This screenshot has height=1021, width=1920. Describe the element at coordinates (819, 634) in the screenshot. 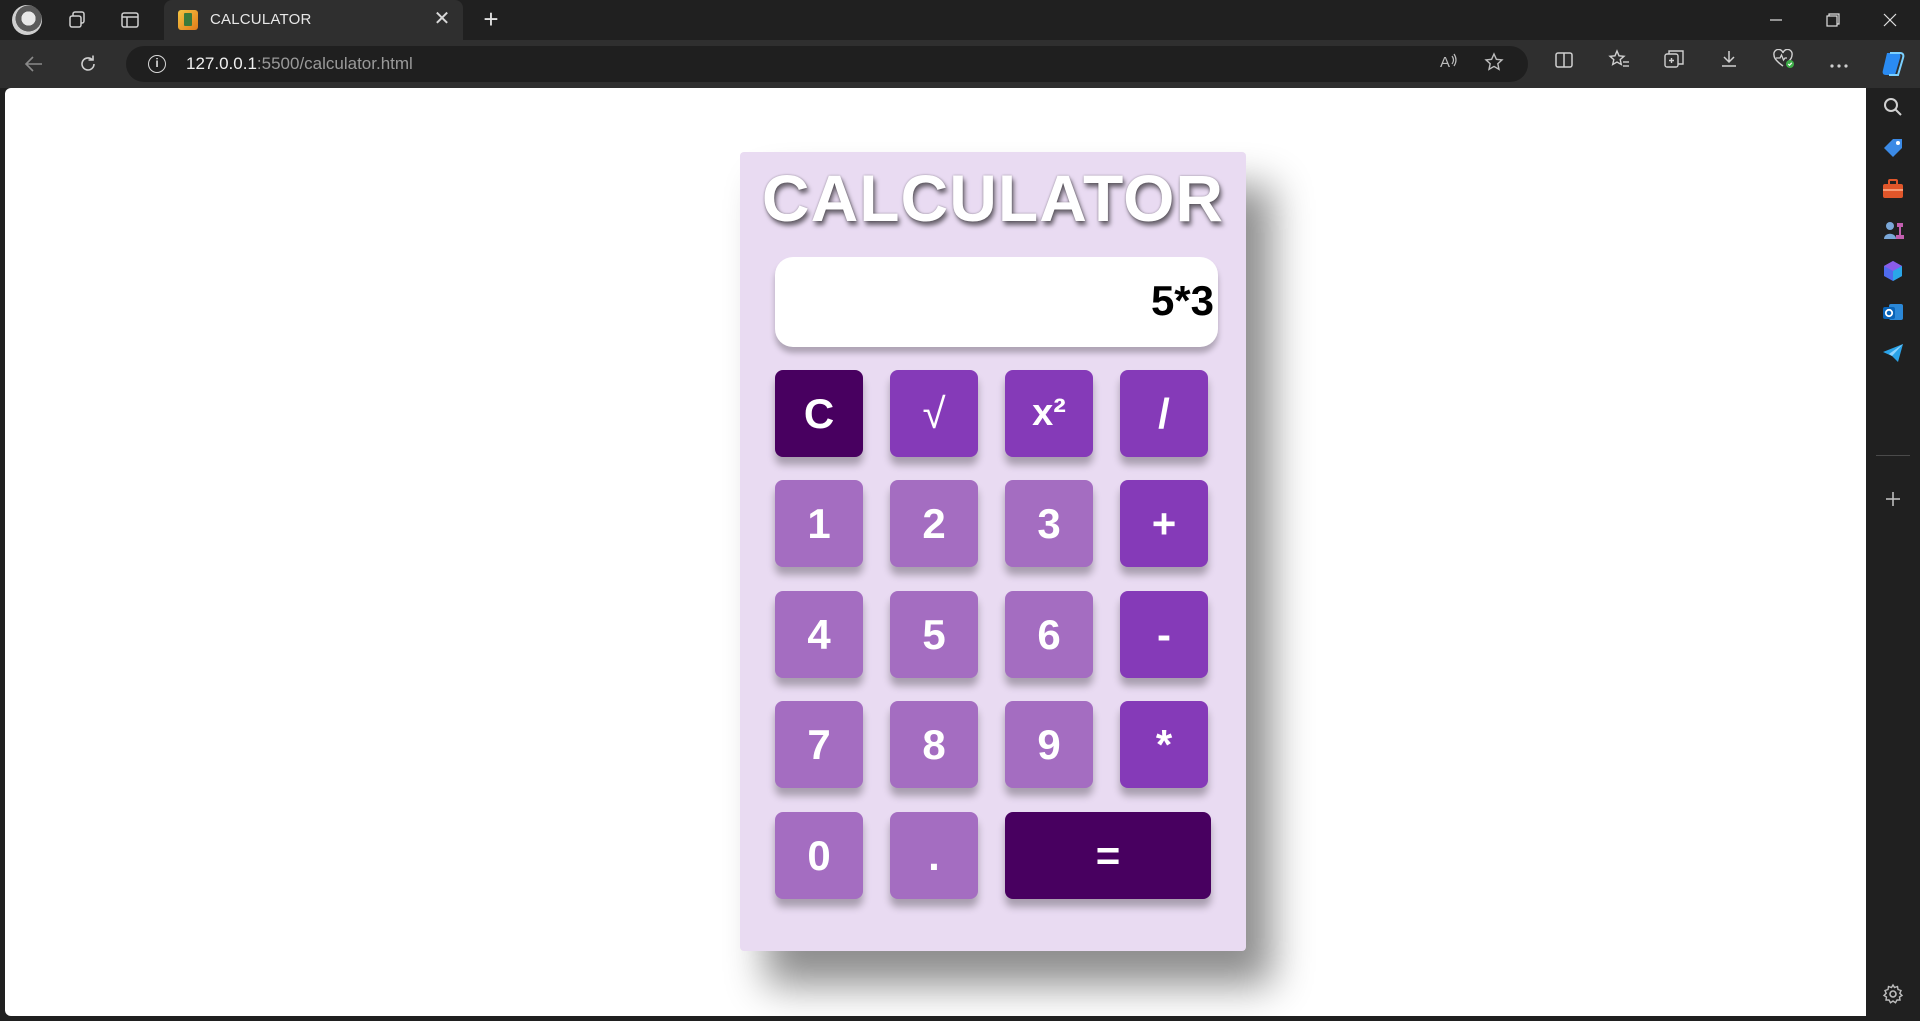

I see `digit-4-button: 4` at that location.